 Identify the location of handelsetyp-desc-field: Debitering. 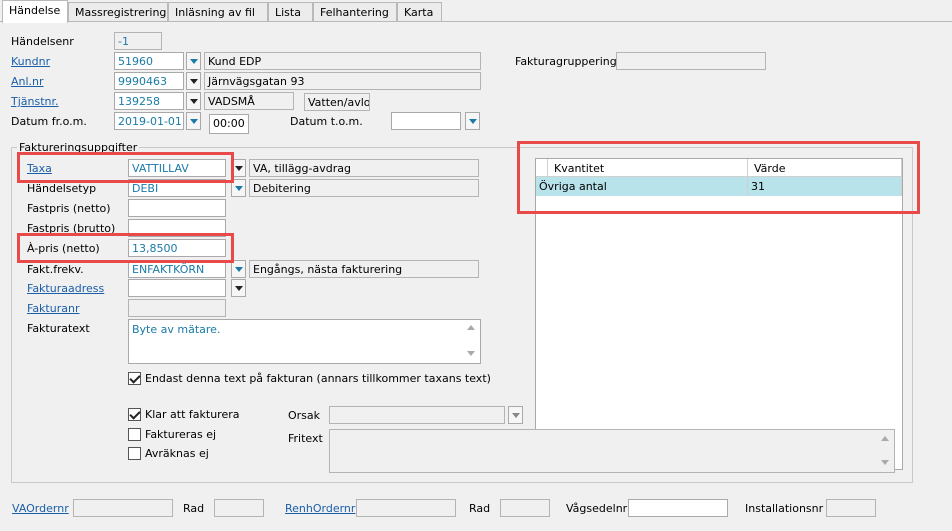
(364, 188).